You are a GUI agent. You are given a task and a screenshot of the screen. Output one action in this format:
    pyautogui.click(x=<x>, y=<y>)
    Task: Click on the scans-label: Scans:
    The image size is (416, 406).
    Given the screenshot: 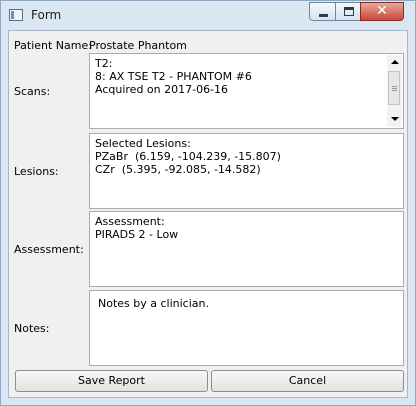 What is the action you would take?
    pyautogui.click(x=32, y=91)
    